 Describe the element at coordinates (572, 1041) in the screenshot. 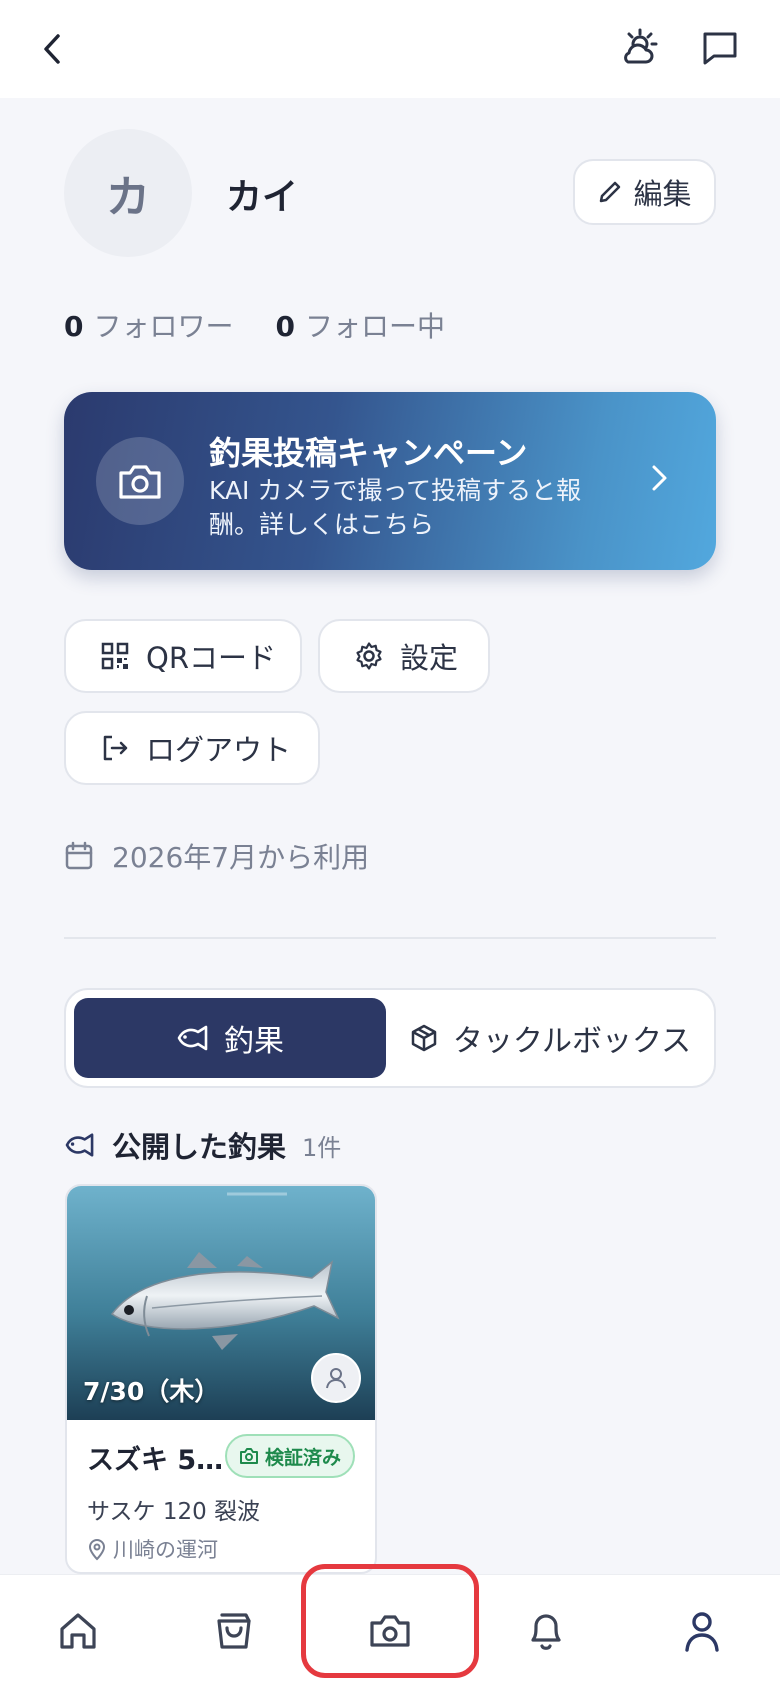

I see `tab-tacklebox-label: タックルボックス` at that location.